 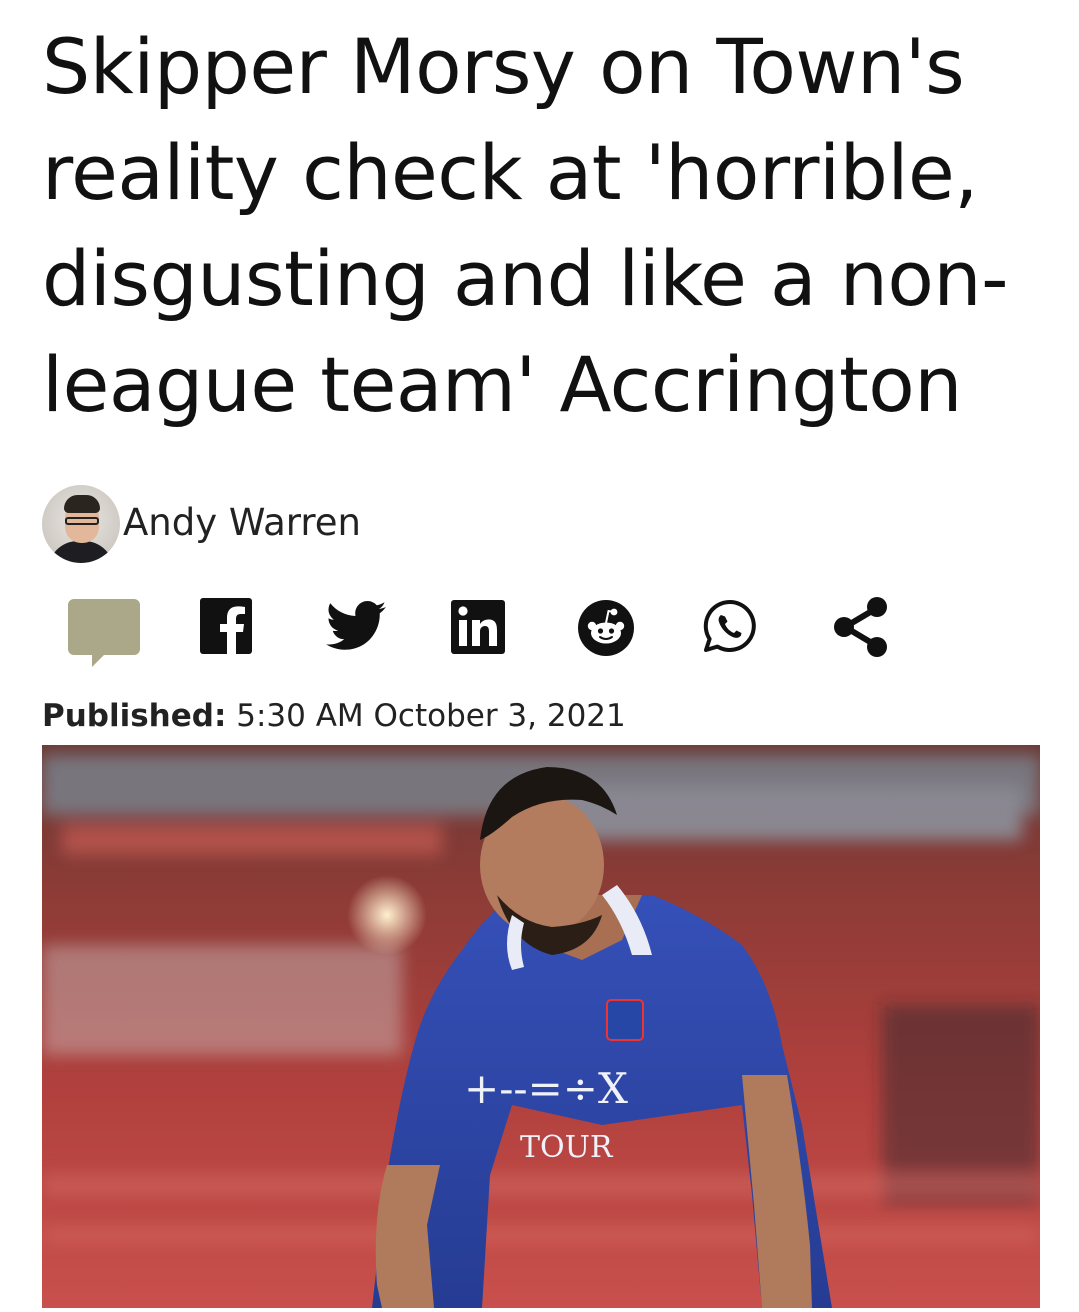 I want to click on published-value: 5:30 AM October 3, 2021, so click(x=431, y=716).